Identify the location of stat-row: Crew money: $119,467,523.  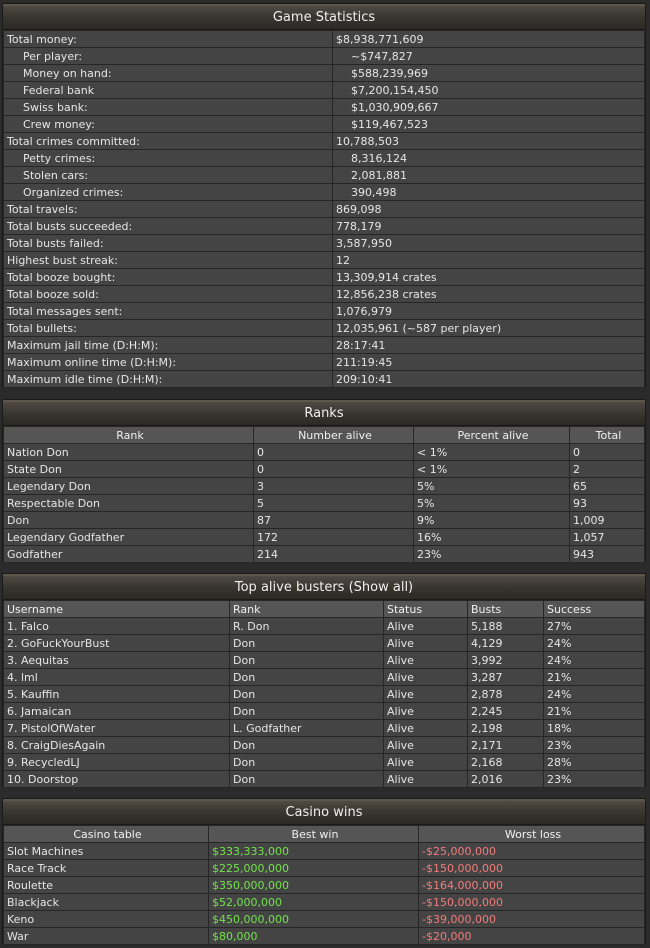
(324, 124).